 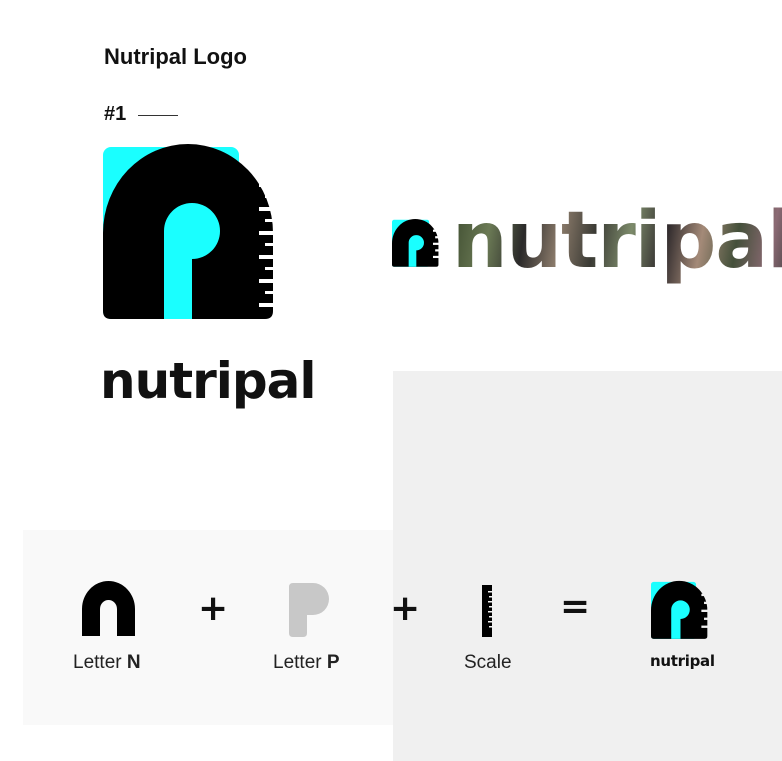 I want to click on letter-p-label: Letter P, so click(x=306, y=662).